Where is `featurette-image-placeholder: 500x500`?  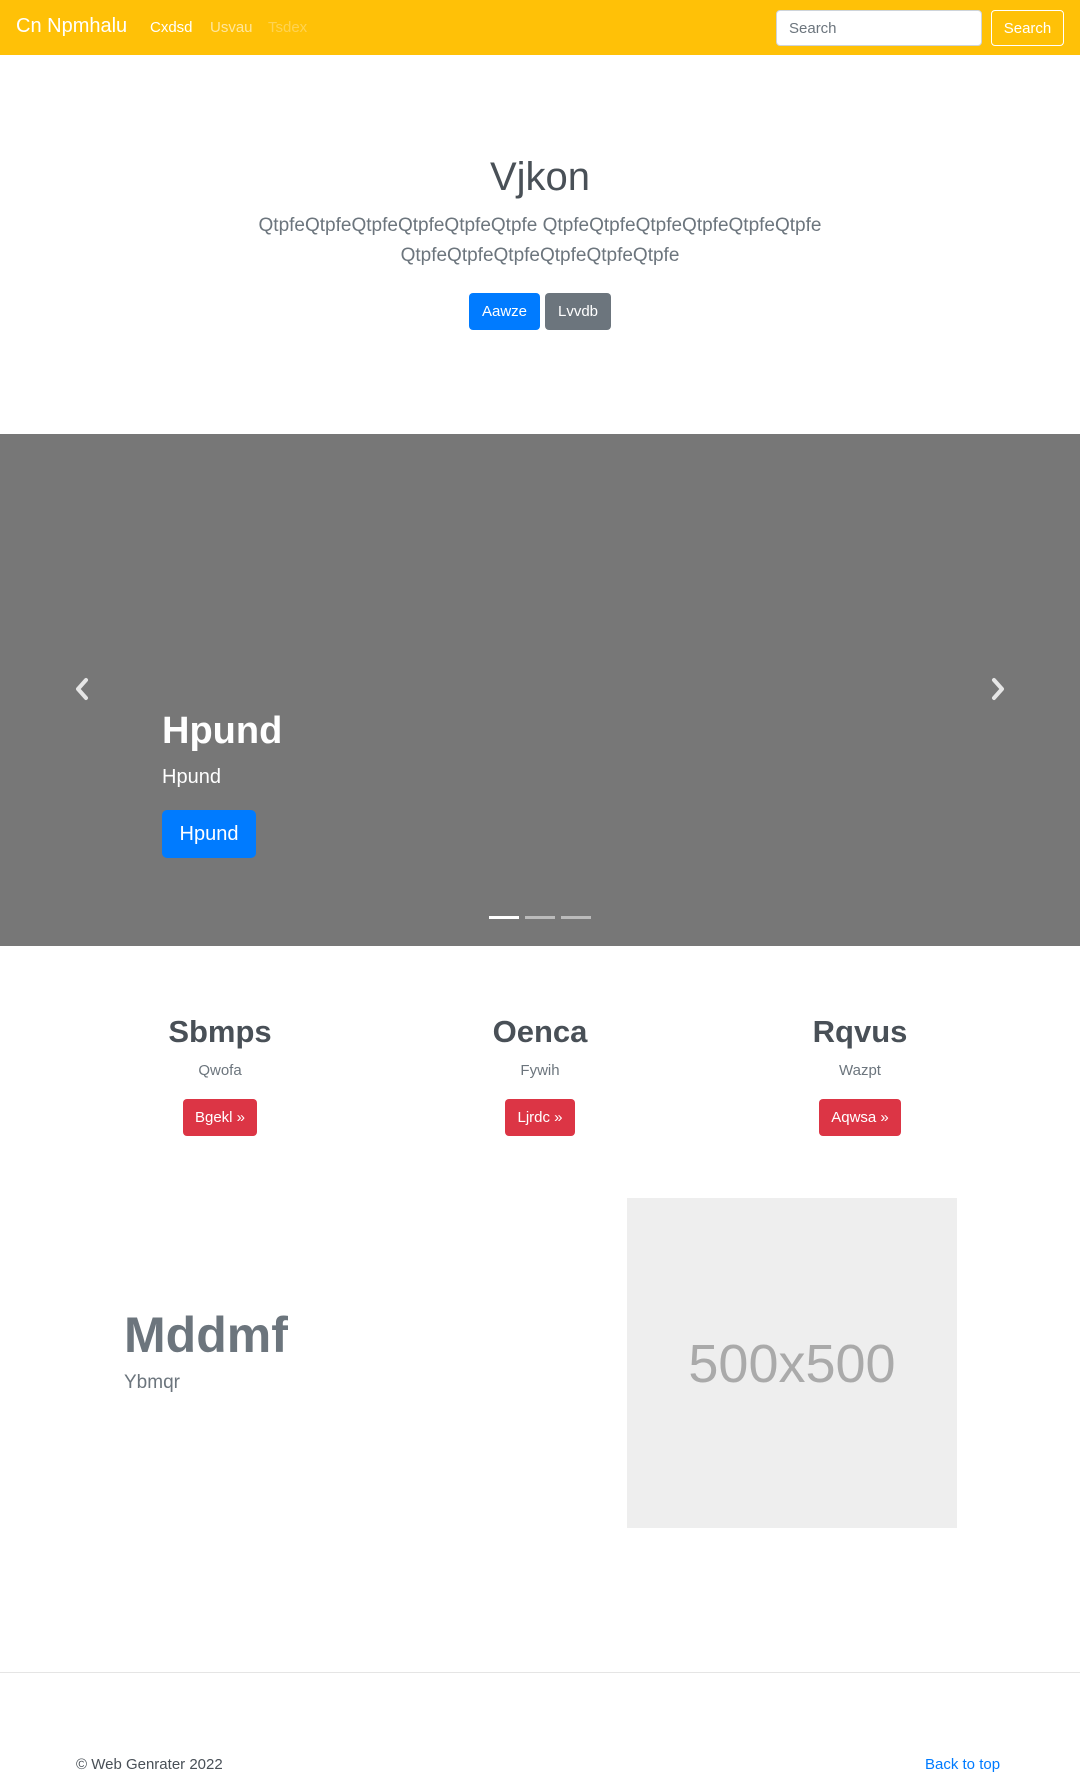 featurette-image-placeholder: 500x500 is located at coordinates (792, 1363).